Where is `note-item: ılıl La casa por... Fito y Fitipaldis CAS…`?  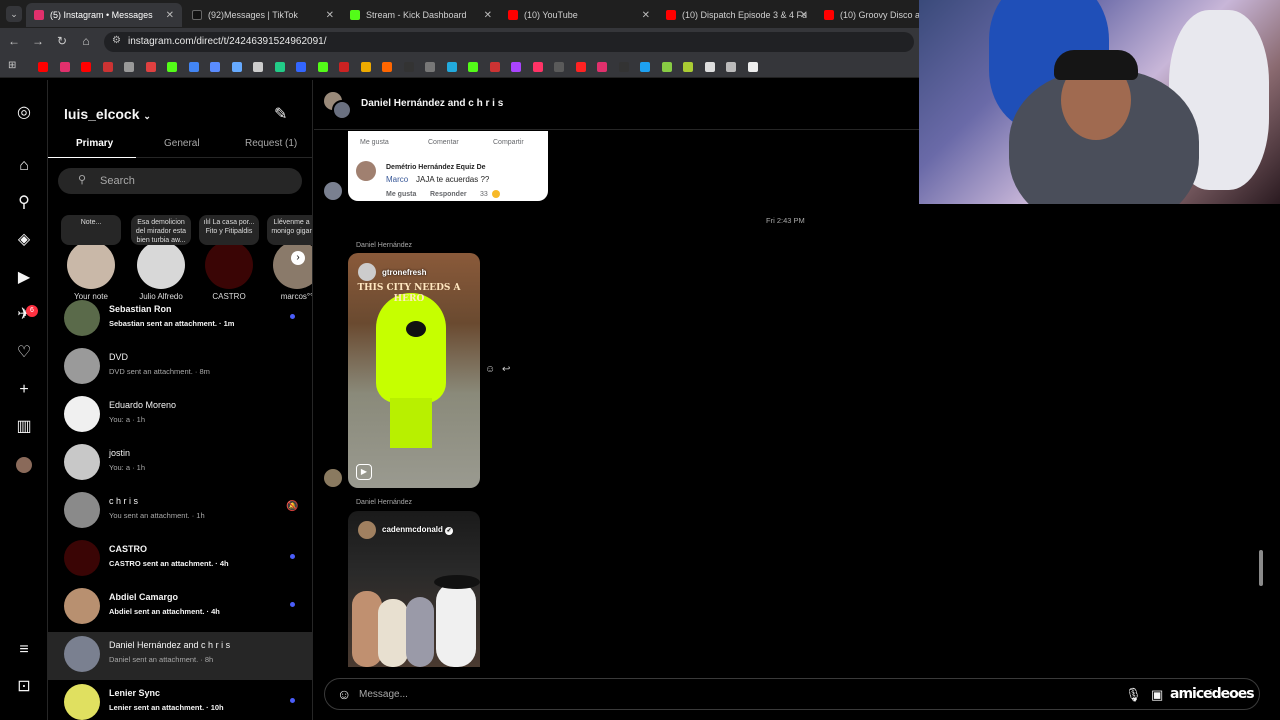
note-item: ılıl La casa por... Fito y Fitipaldis CAS… is located at coordinates (229, 258).